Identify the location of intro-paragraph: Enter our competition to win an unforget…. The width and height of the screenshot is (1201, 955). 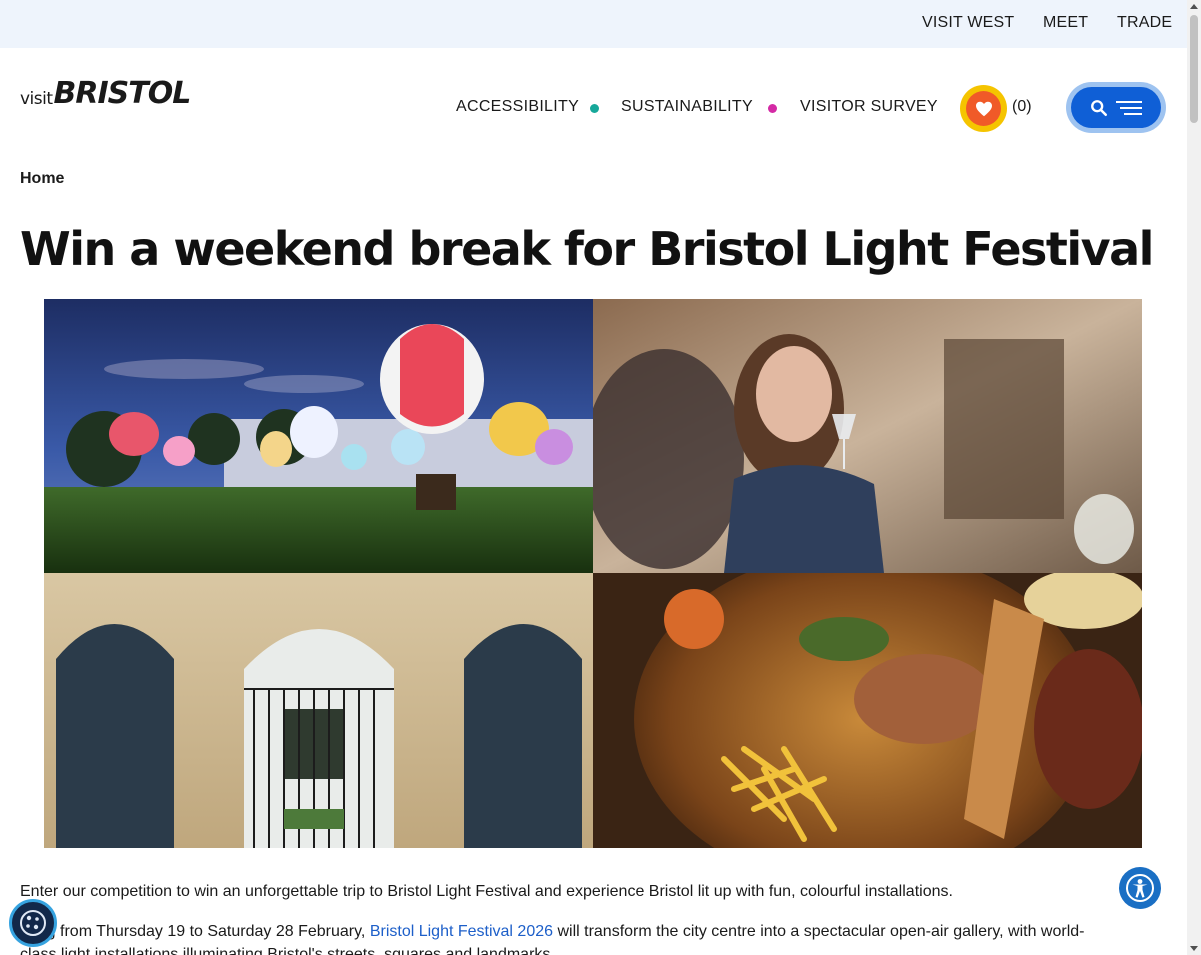
(486, 891).